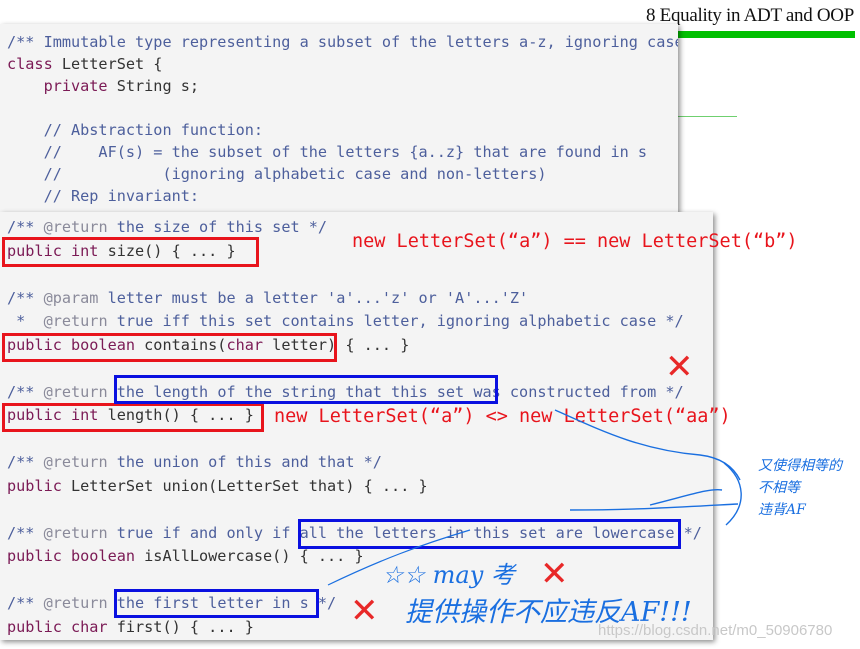 This screenshot has width=860, height=649. Describe the element at coordinates (534, 497) in the screenshot. I see `handwritten-arrows` at that location.